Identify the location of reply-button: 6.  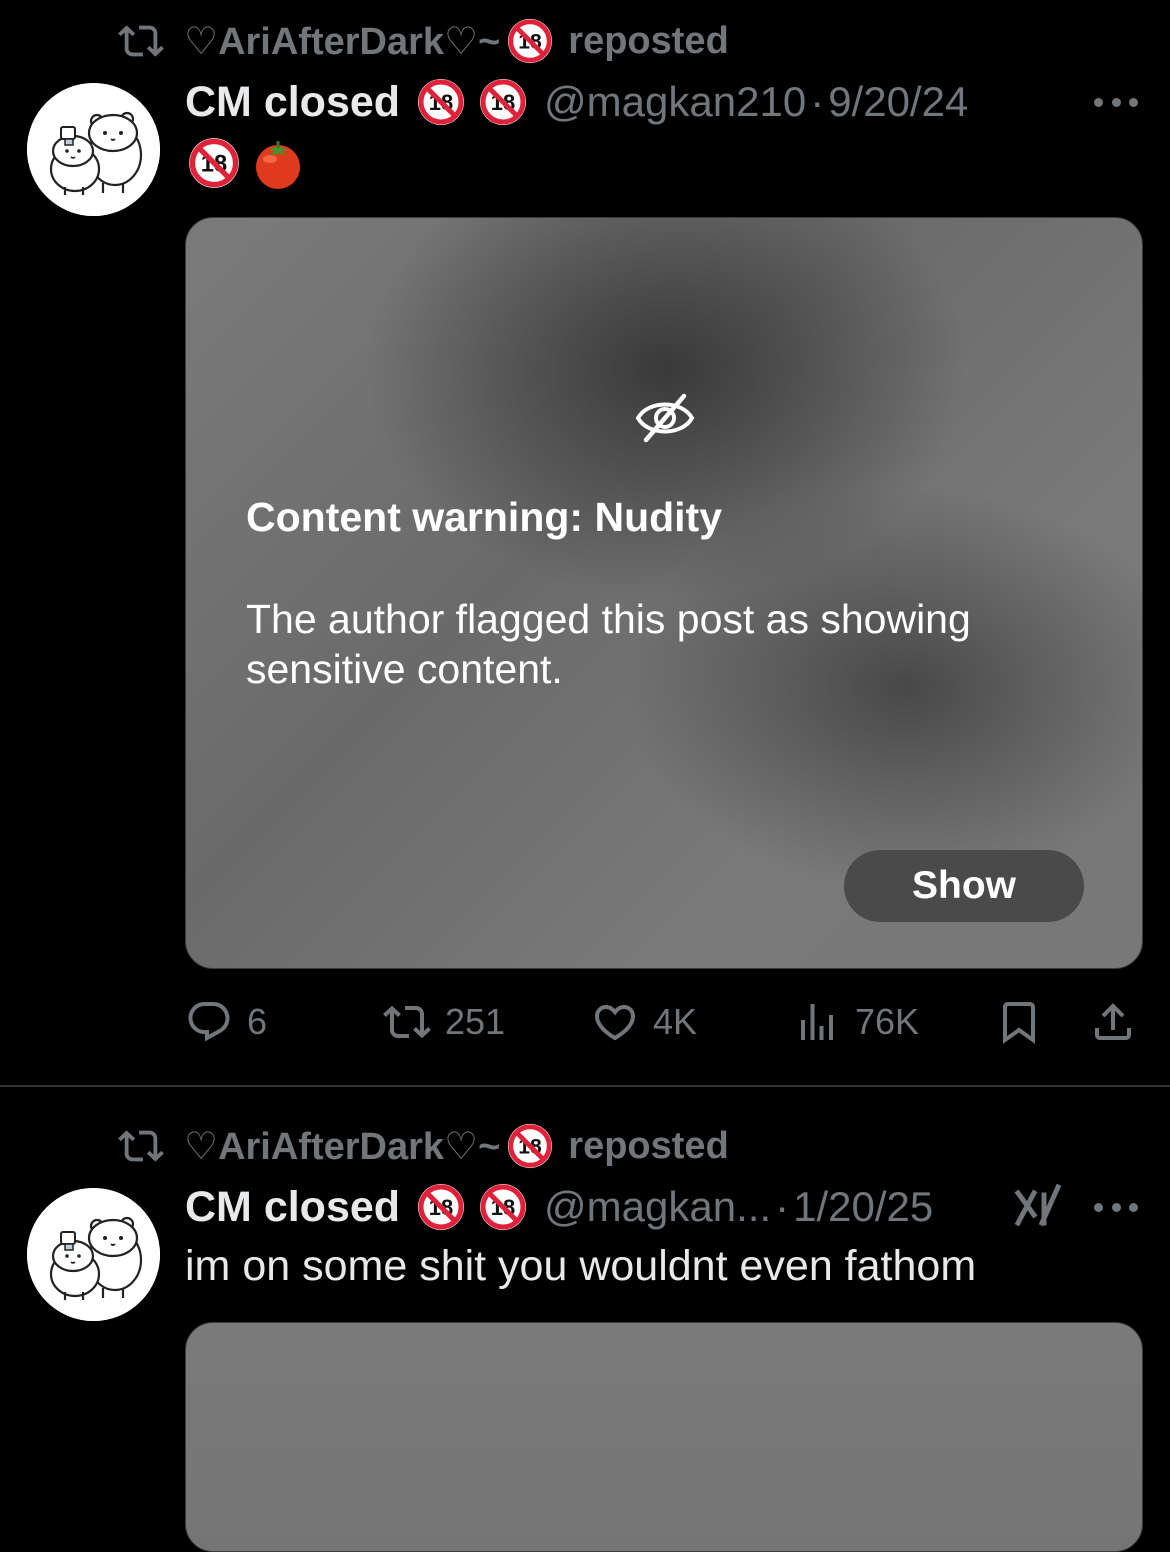
(226, 1022).